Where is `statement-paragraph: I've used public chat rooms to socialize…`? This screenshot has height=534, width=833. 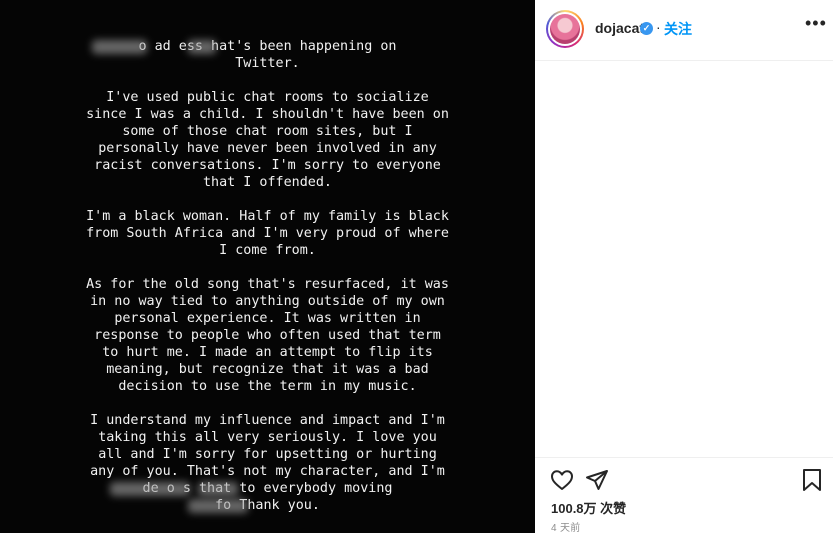
statement-paragraph: I've used public chat rooms to socialize… is located at coordinates (267, 140).